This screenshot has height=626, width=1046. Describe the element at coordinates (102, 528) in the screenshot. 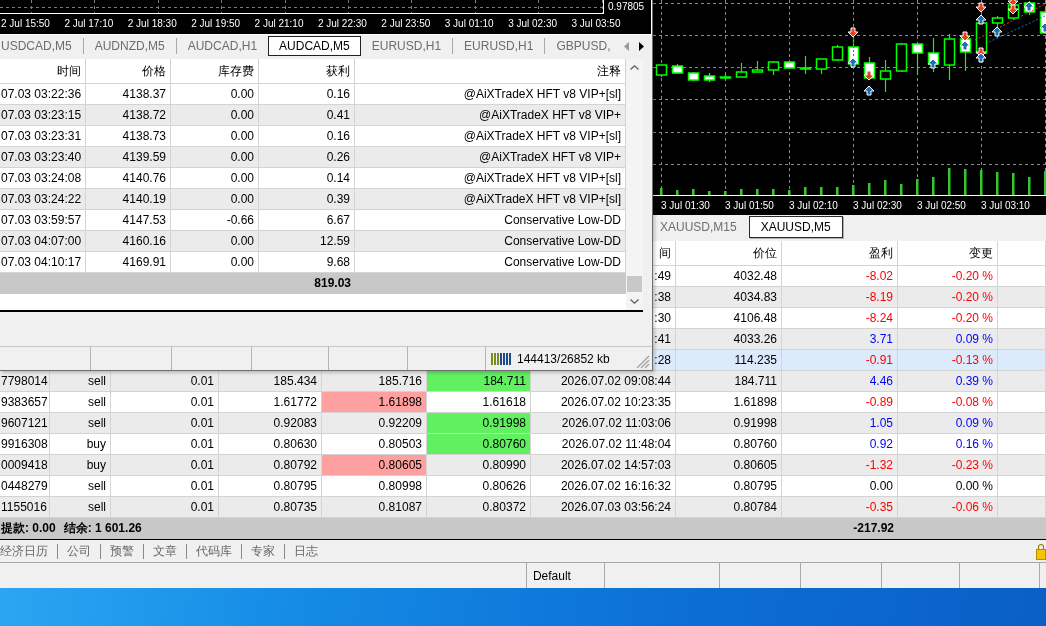

I see `summary-text: 结余: 1 601.26` at that location.